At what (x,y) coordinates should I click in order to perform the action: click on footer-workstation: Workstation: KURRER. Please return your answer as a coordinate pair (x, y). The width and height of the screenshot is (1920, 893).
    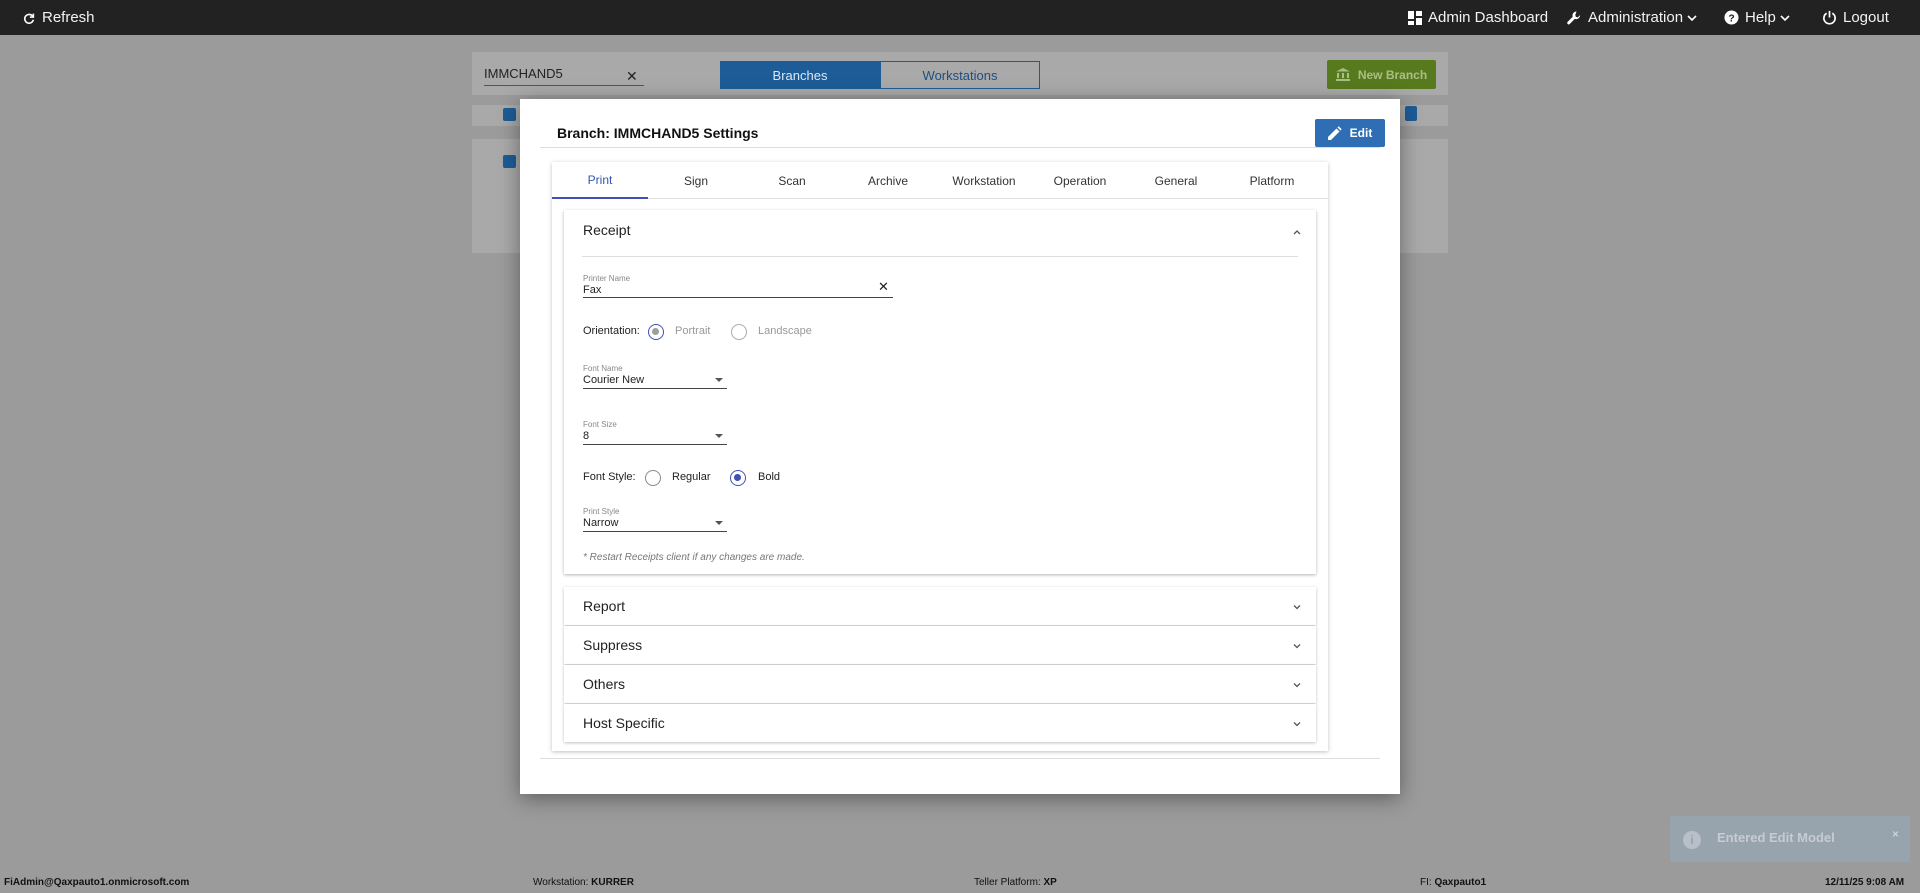
    Looking at the image, I should click on (583, 882).